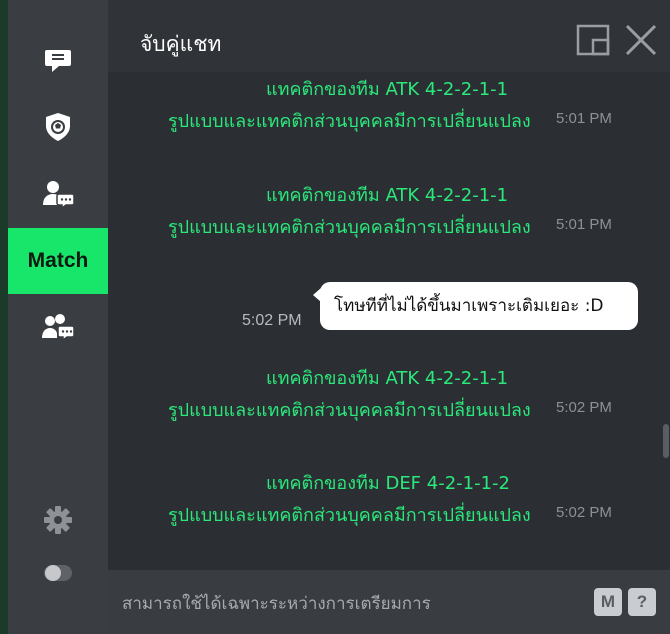  I want to click on sidebar-item-club, so click(58, 127).